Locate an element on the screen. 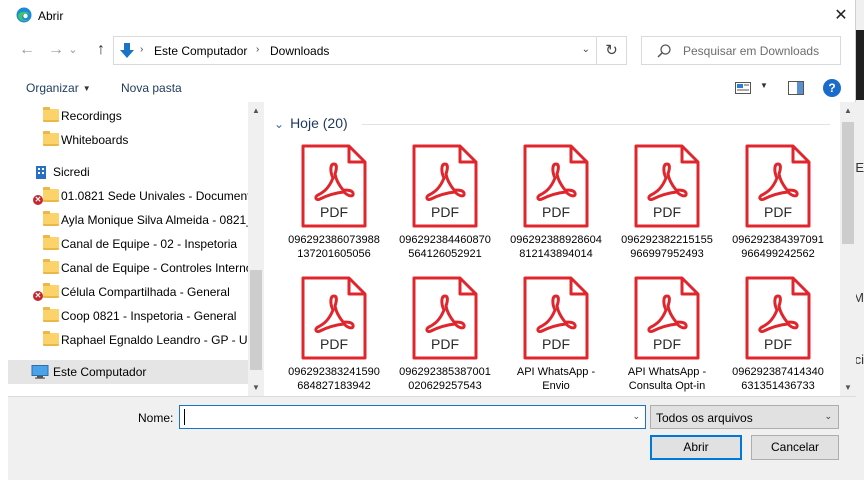 The width and height of the screenshot is (864, 480). file-item: PDF 096292388928604 812143894014 is located at coordinates (556, 204).